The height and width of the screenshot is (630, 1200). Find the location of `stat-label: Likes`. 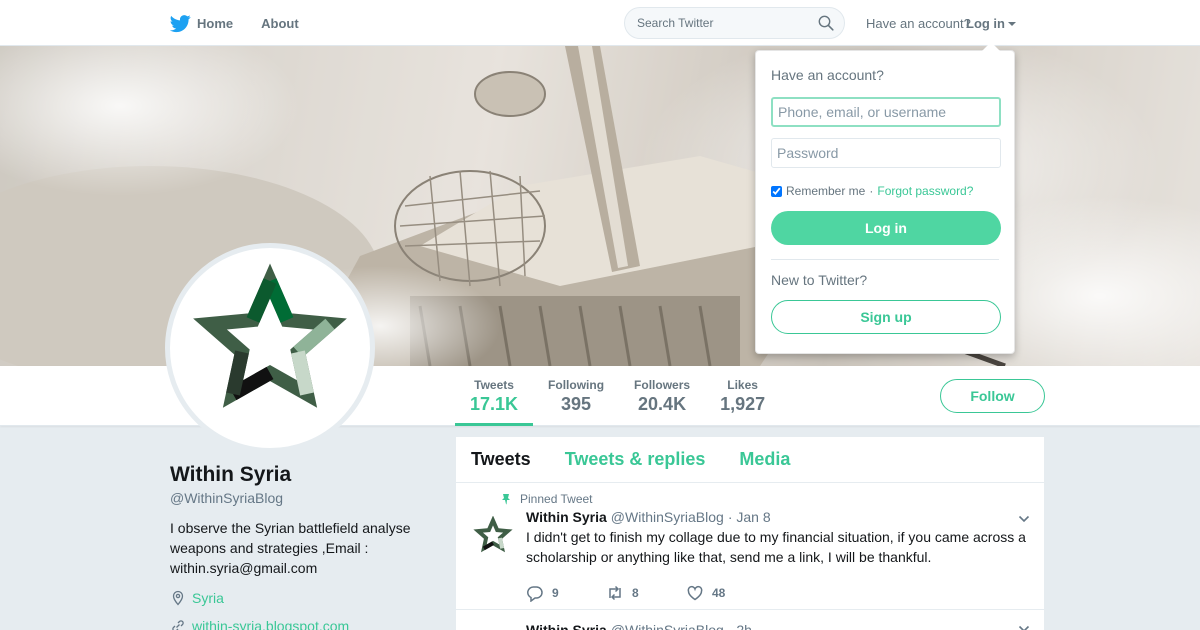

stat-label: Likes is located at coordinates (742, 385).